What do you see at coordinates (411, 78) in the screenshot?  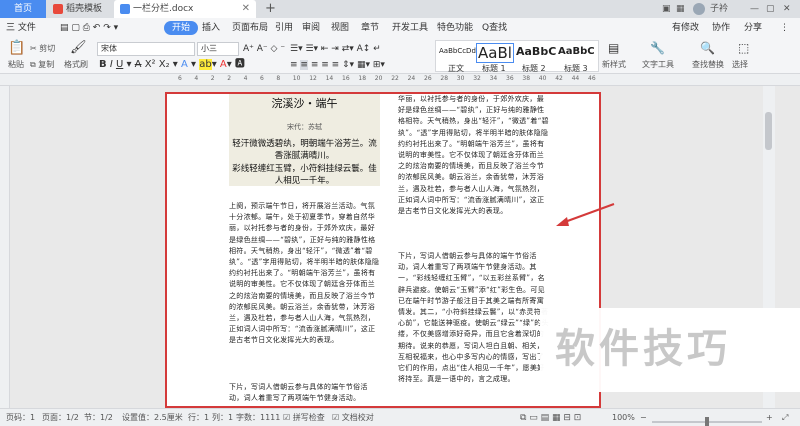 I see `ruler-number: 24` at bounding box center [411, 78].